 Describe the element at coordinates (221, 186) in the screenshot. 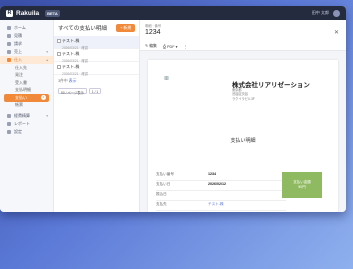

I see `field-payment-date: 支払い日 2026/02/12` at that location.